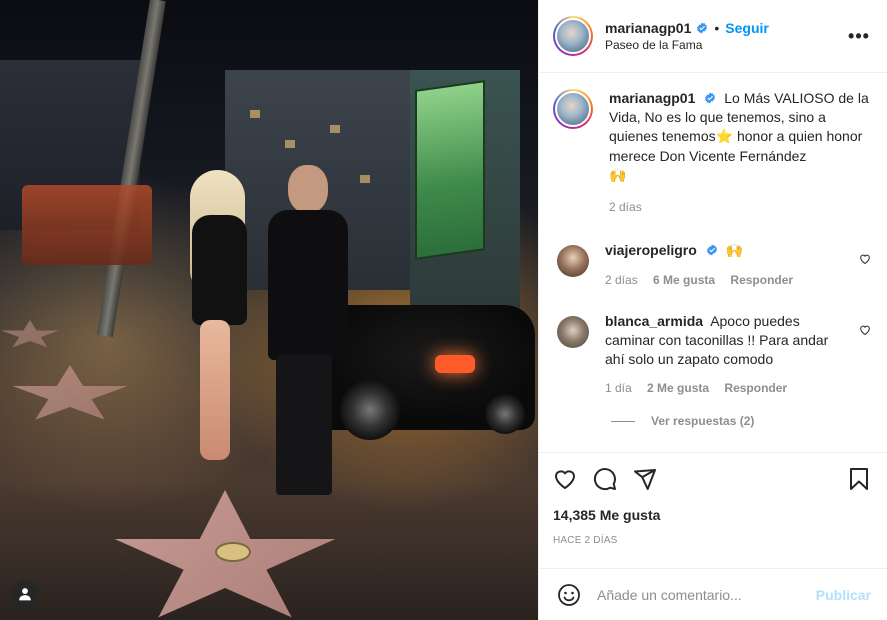  I want to click on view-replies-label: Ver respuestas (2), so click(703, 421).